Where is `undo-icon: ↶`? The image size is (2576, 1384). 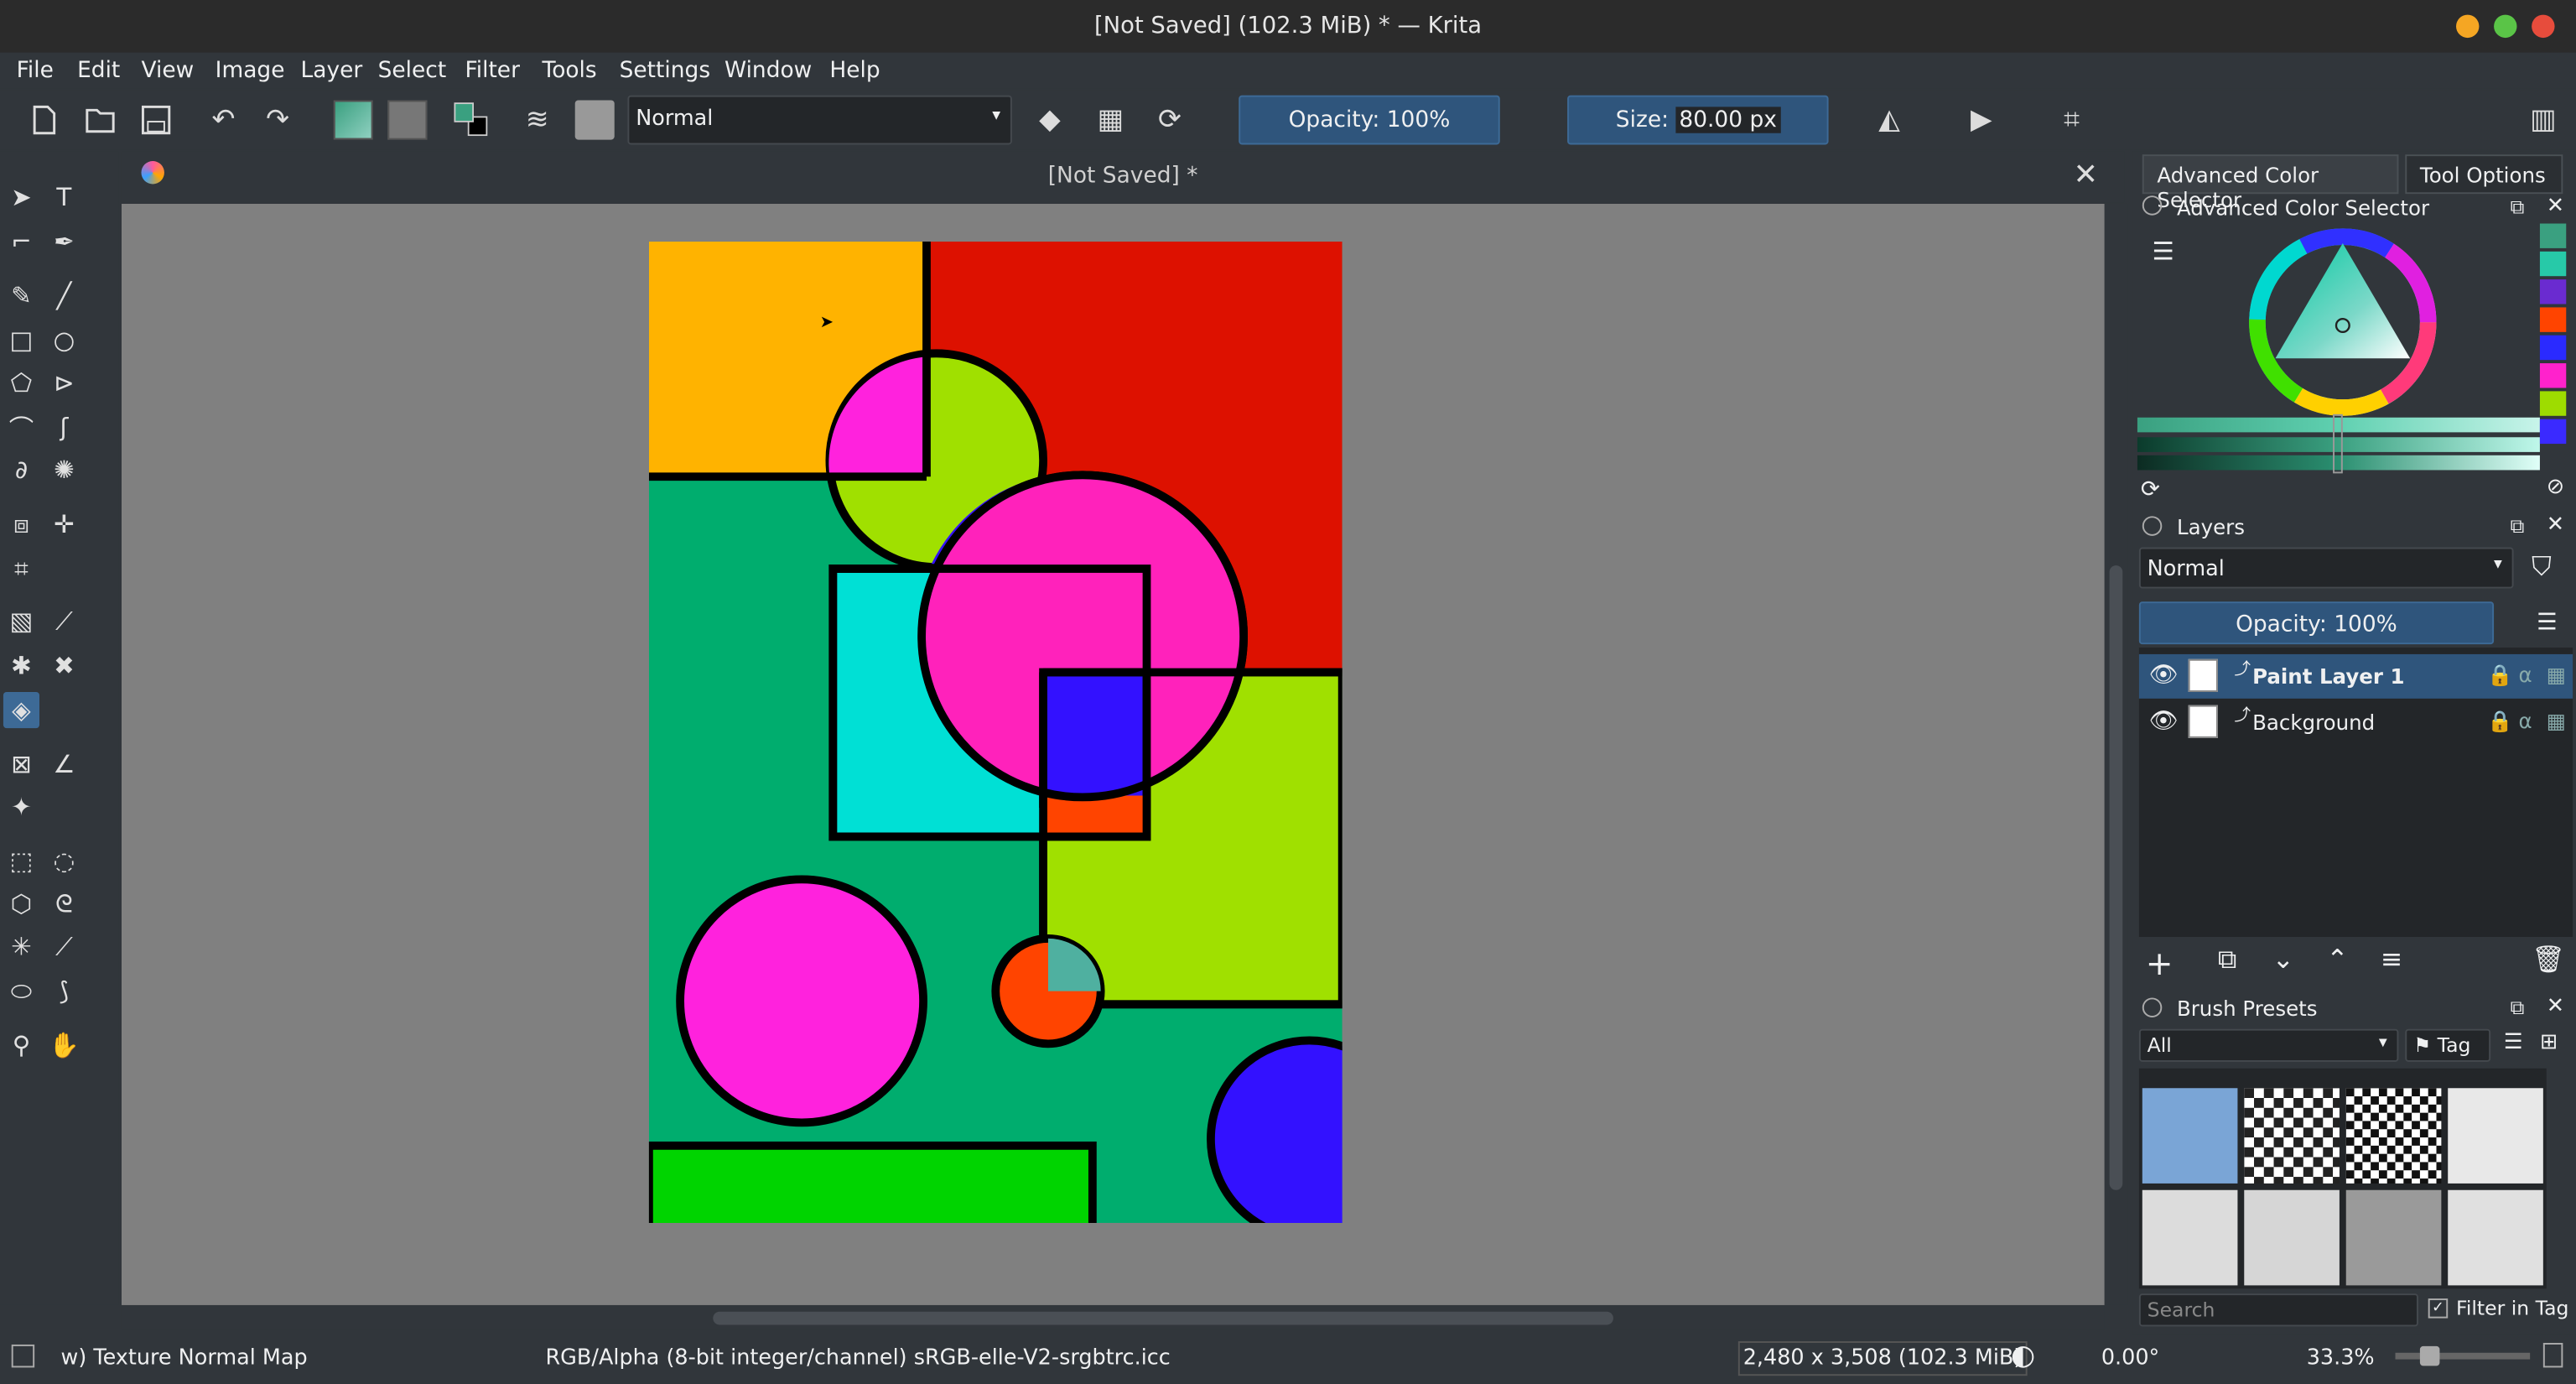 undo-icon: ↶ is located at coordinates (223, 120).